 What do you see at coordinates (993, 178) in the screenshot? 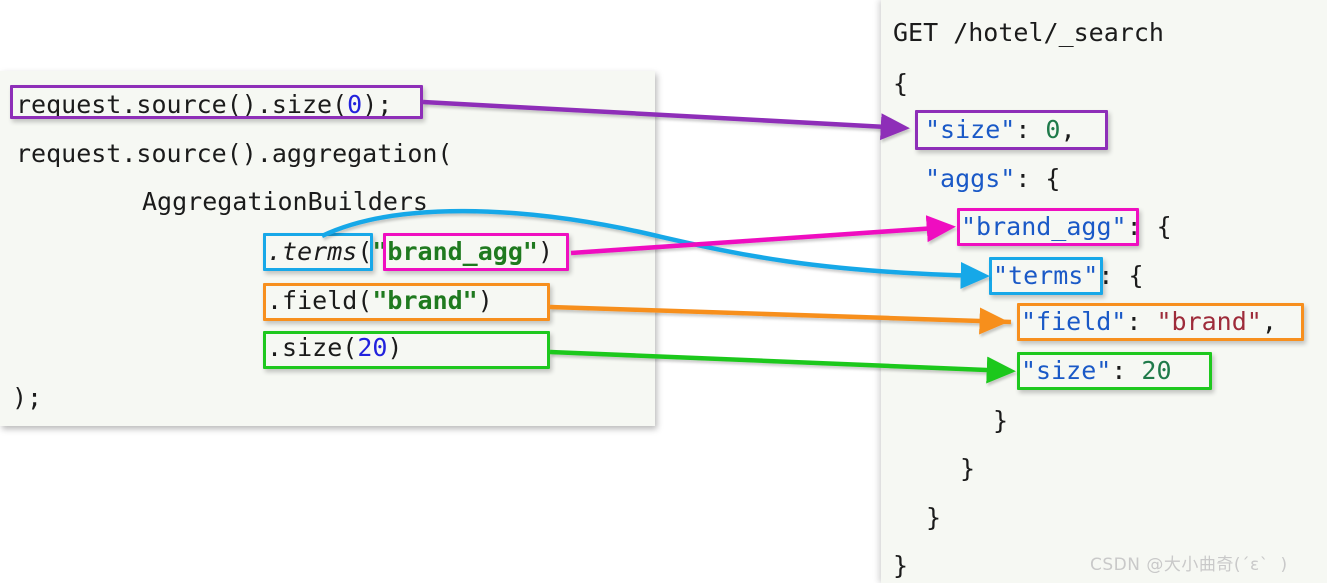
I see `json-line-aggs: "aggs": {` at bounding box center [993, 178].